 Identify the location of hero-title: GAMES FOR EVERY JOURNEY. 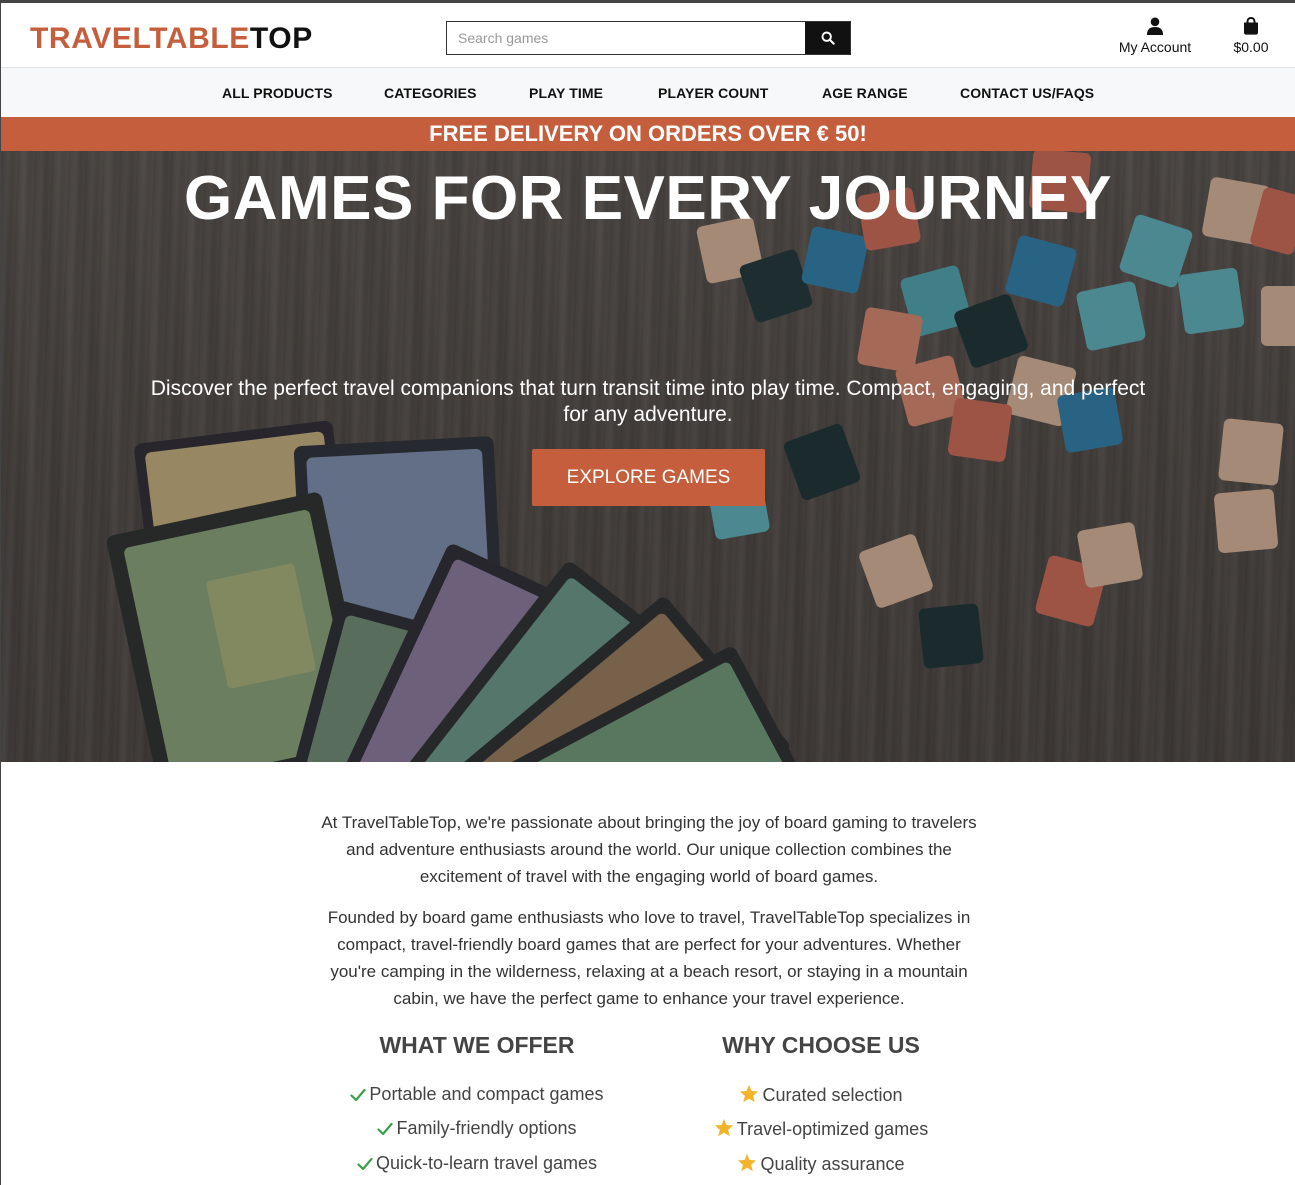
(648, 198).